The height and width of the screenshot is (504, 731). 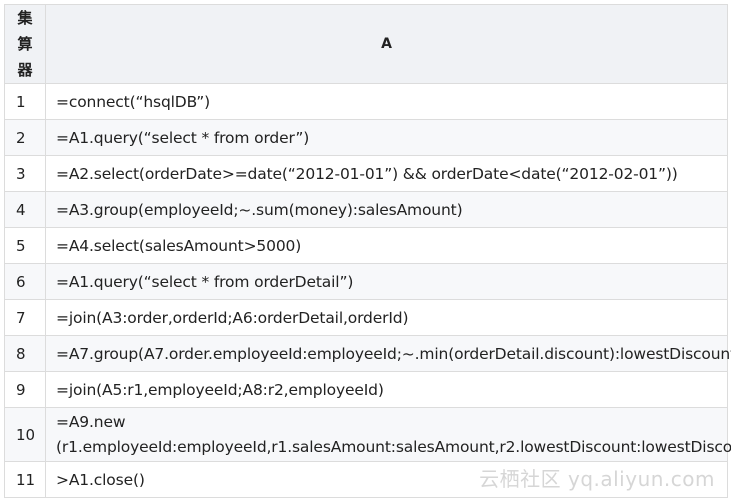 What do you see at coordinates (25, 18) in the screenshot?
I see `corner-char: 集` at bounding box center [25, 18].